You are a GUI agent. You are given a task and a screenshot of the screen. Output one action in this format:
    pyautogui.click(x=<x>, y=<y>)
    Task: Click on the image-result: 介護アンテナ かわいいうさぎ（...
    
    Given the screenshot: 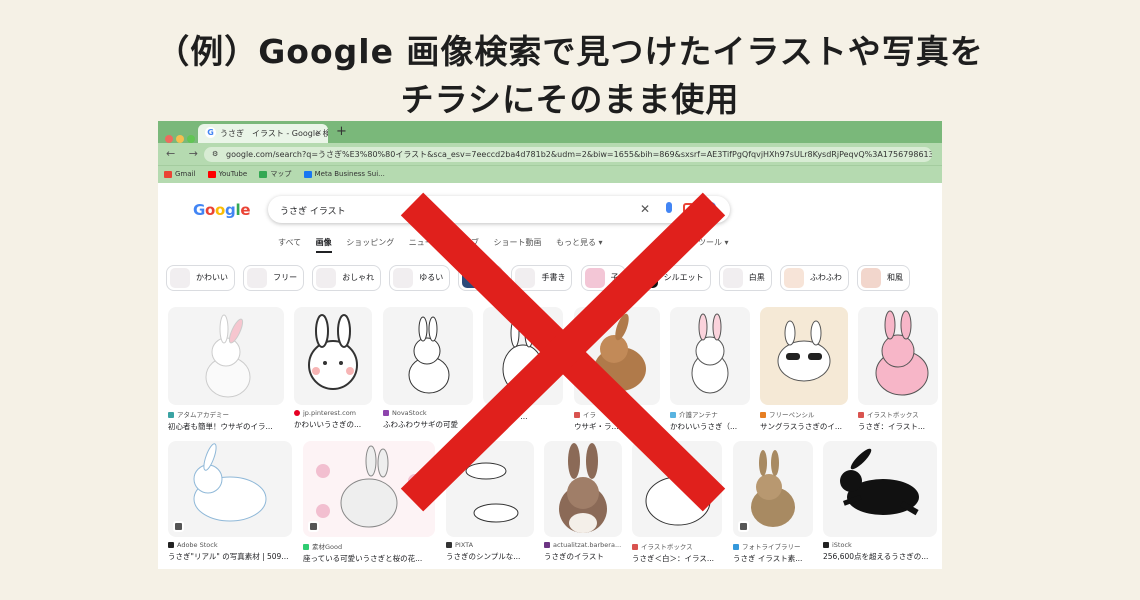 What is the action you would take?
    pyautogui.click(x=710, y=369)
    